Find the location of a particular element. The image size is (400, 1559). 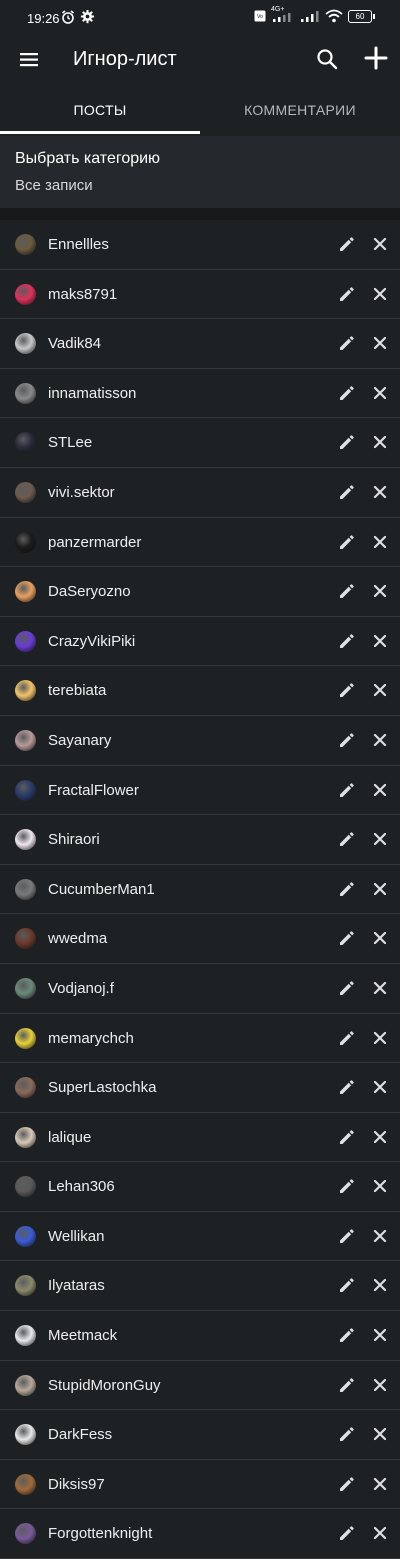

username: Diksis97 is located at coordinates (76, 1484).